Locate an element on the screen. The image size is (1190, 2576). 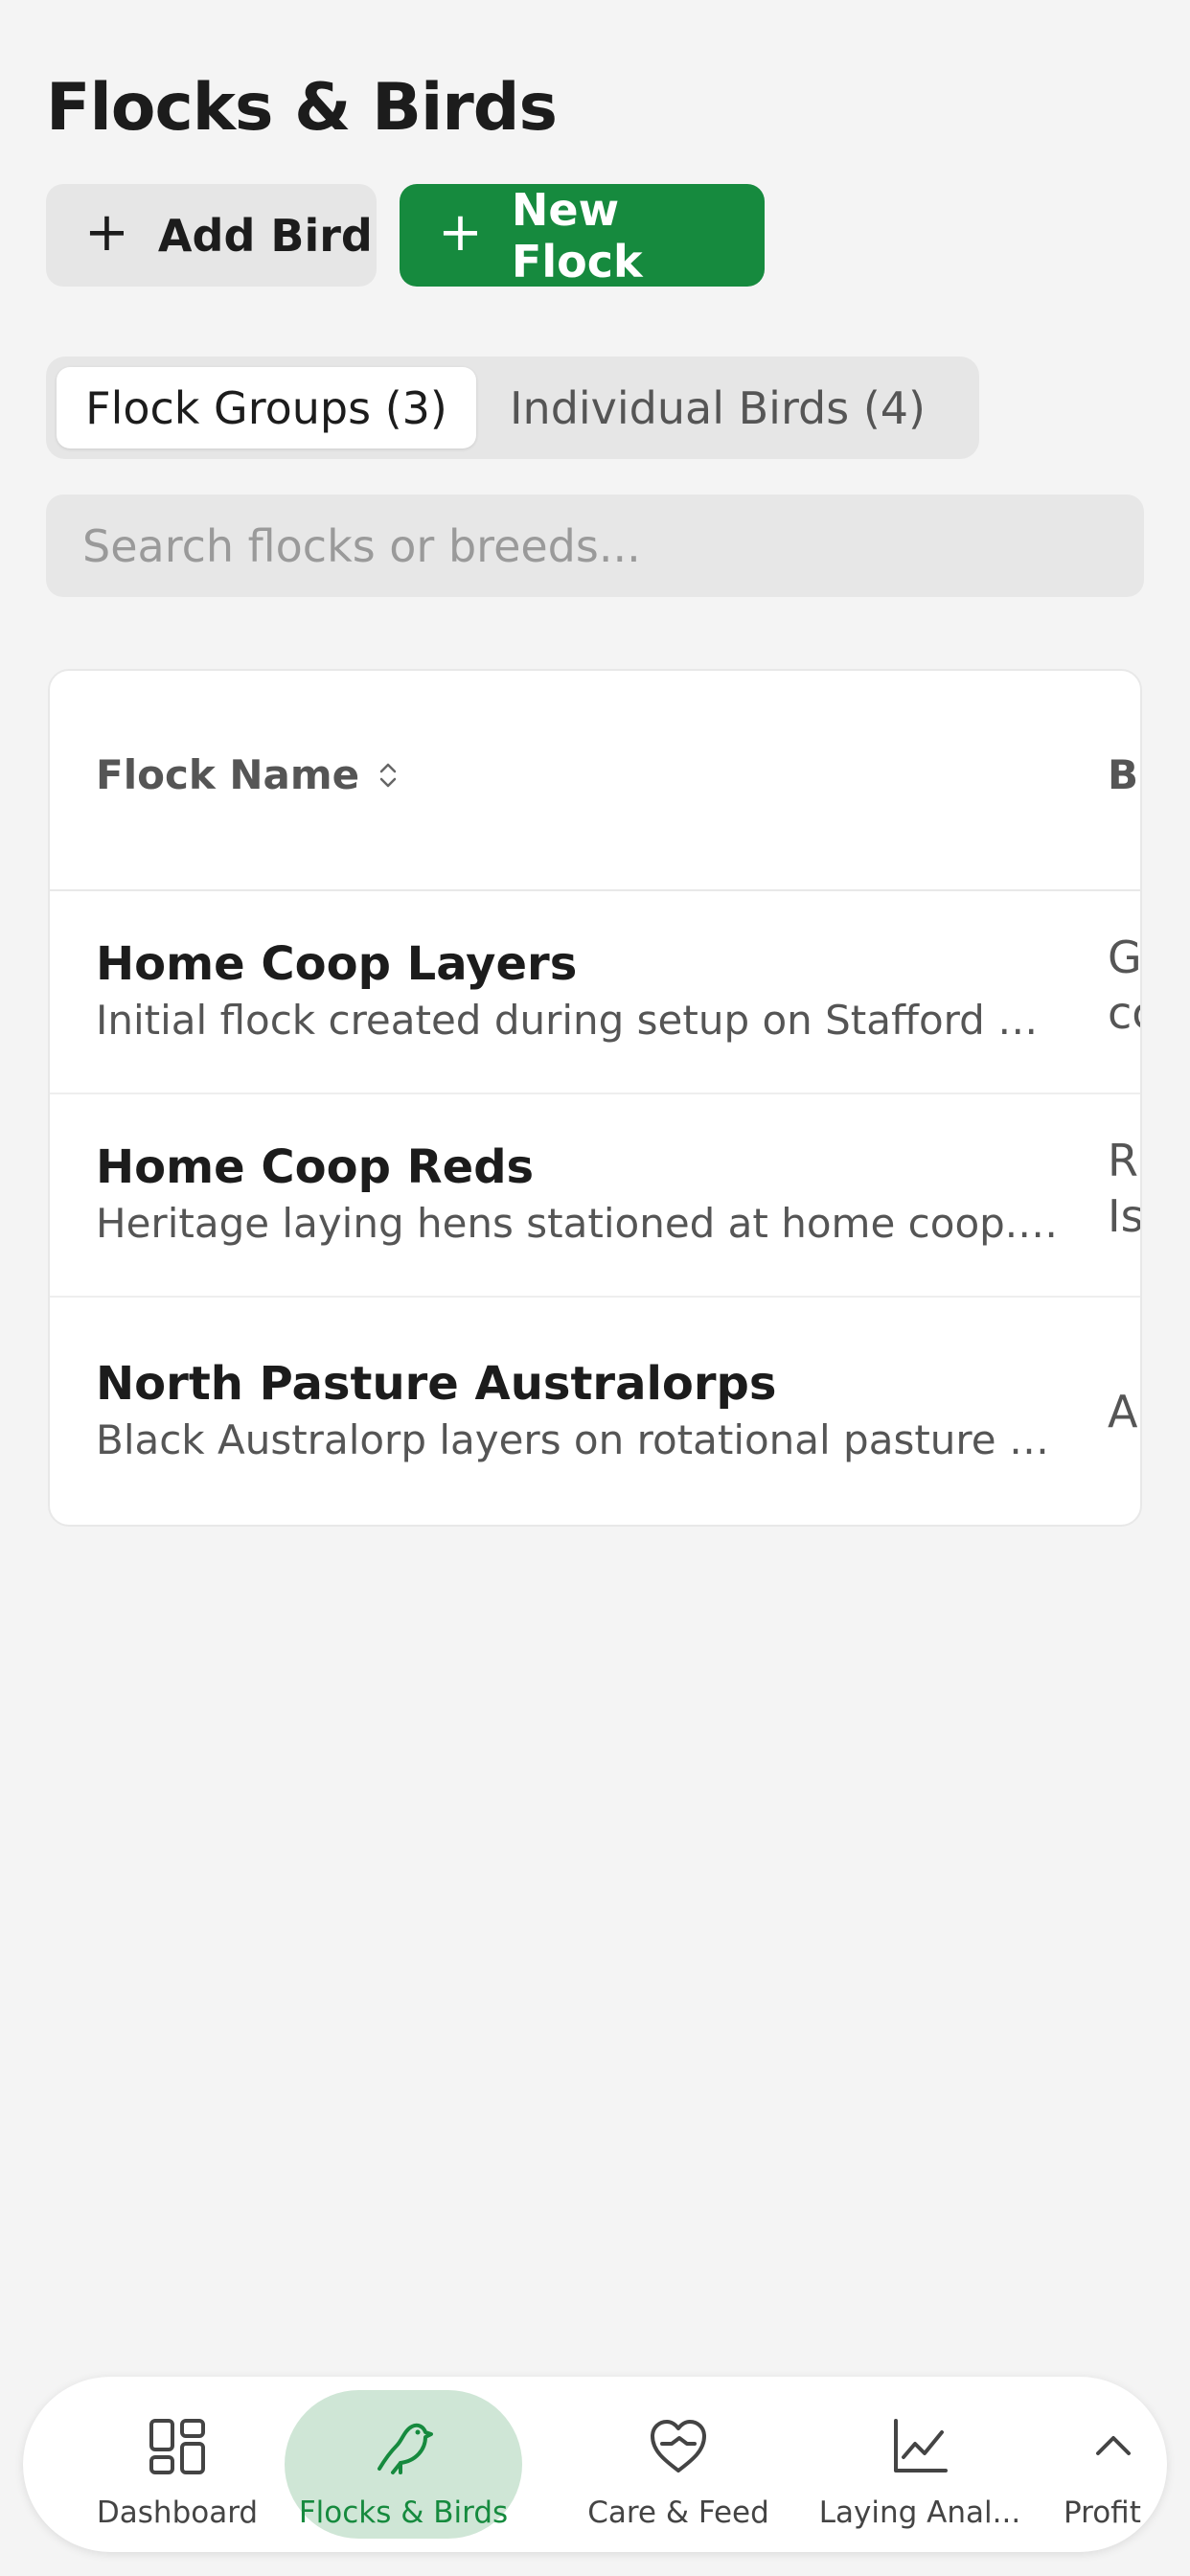
new-flock-button: + New Flock is located at coordinates (583, 235).